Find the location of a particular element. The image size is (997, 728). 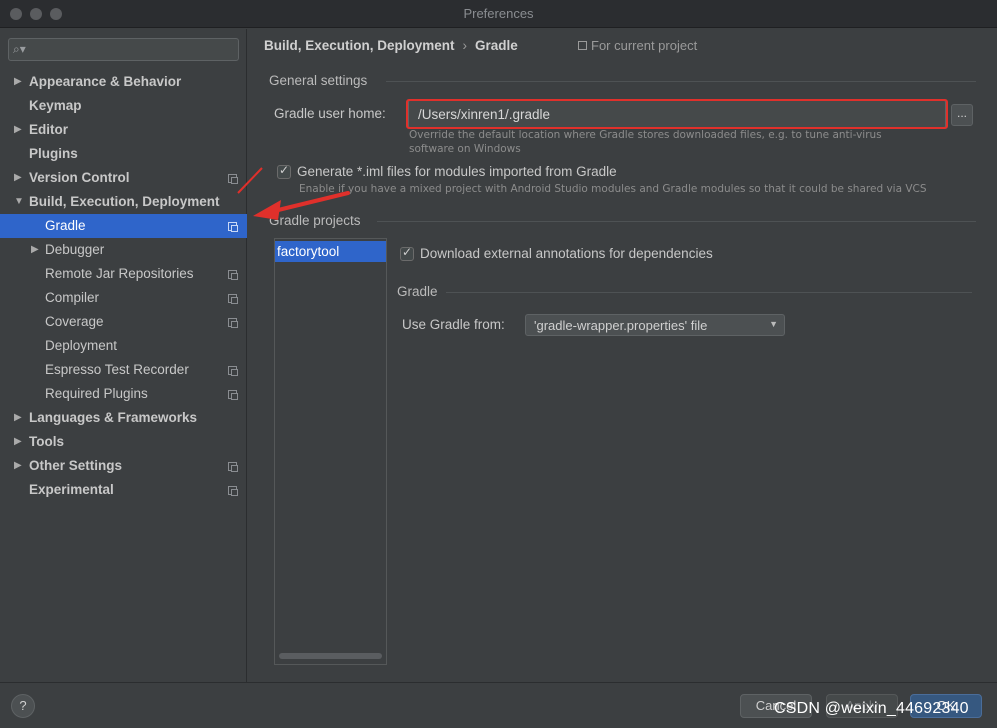

gradle-subsection-title: Gradle is located at coordinates (417, 291).